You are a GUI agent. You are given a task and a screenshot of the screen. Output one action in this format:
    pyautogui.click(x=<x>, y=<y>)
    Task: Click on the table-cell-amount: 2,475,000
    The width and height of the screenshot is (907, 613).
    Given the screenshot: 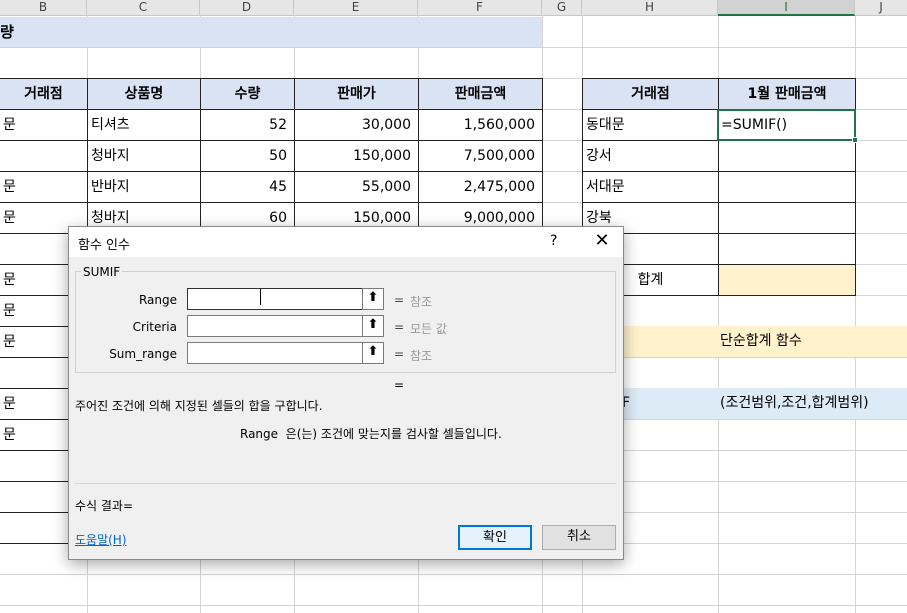 What is the action you would take?
    pyautogui.click(x=480, y=187)
    